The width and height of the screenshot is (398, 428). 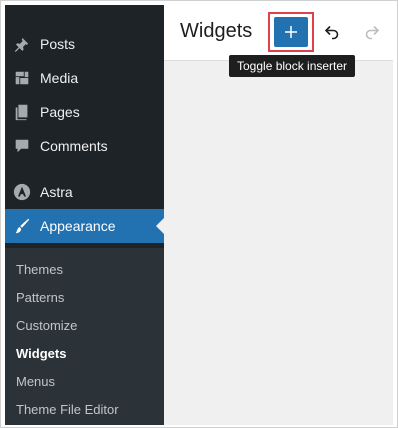 What do you see at coordinates (46, 325) in the screenshot?
I see `submenu-item-customize: Customize` at bounding box center [46, 325].